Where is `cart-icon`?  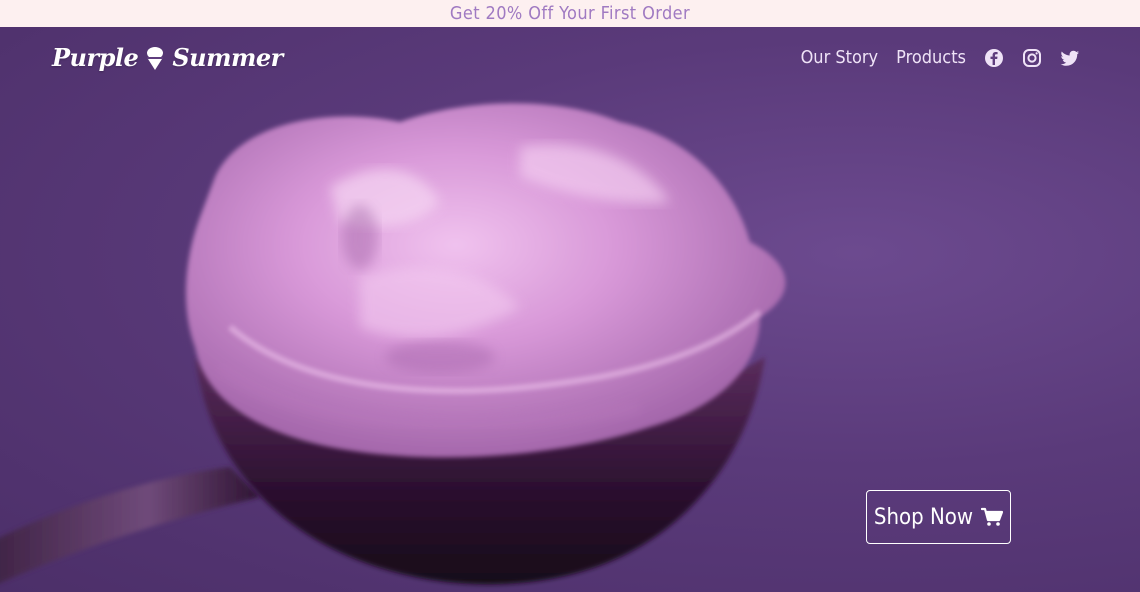 cart-icon is located at coordinates (992, 516).